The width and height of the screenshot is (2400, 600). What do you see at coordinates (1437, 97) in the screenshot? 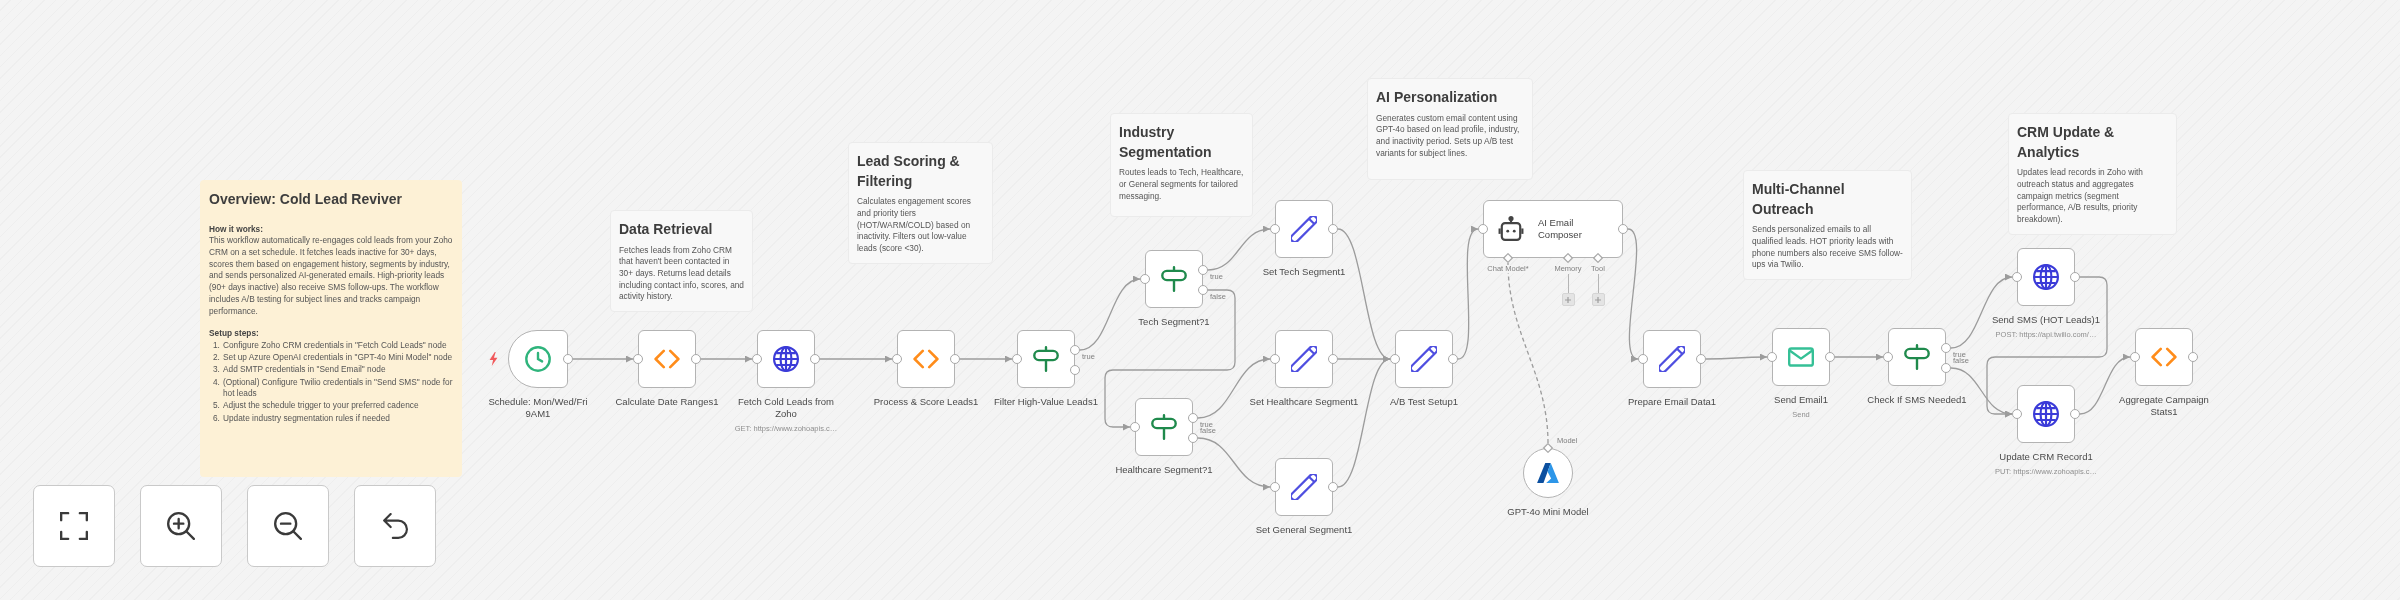
I see `note-title: AI Personalization` at bounding box center [1437, 97].